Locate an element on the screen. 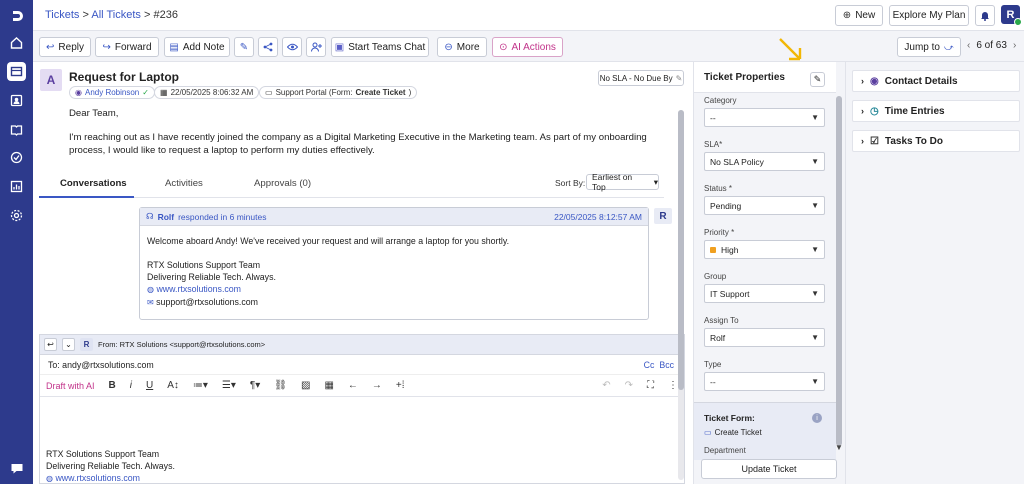  tab-activities: Activities is located at coordinates (184, 183).